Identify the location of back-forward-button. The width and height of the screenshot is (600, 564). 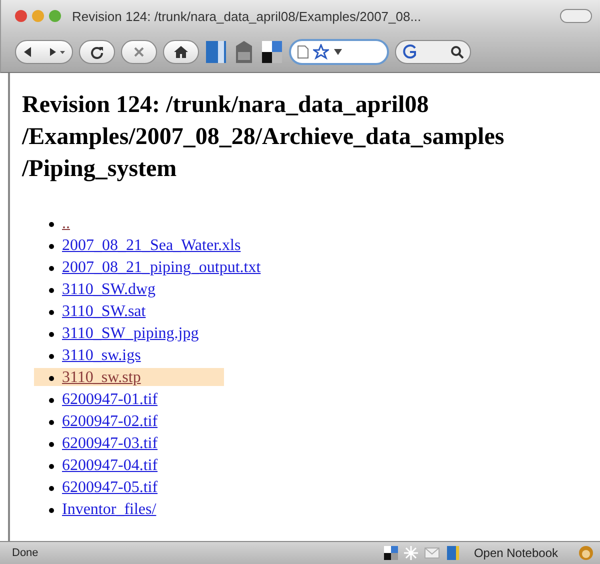
(44, 52).